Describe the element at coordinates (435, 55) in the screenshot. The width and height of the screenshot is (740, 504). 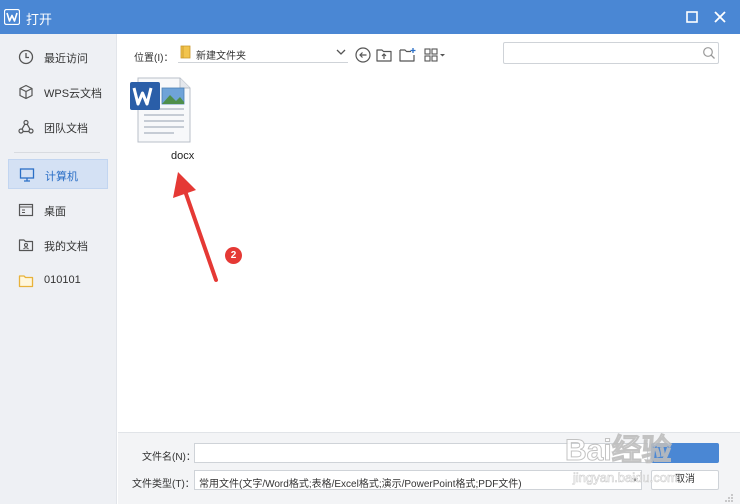
I see `view-grid-icon` at that location.